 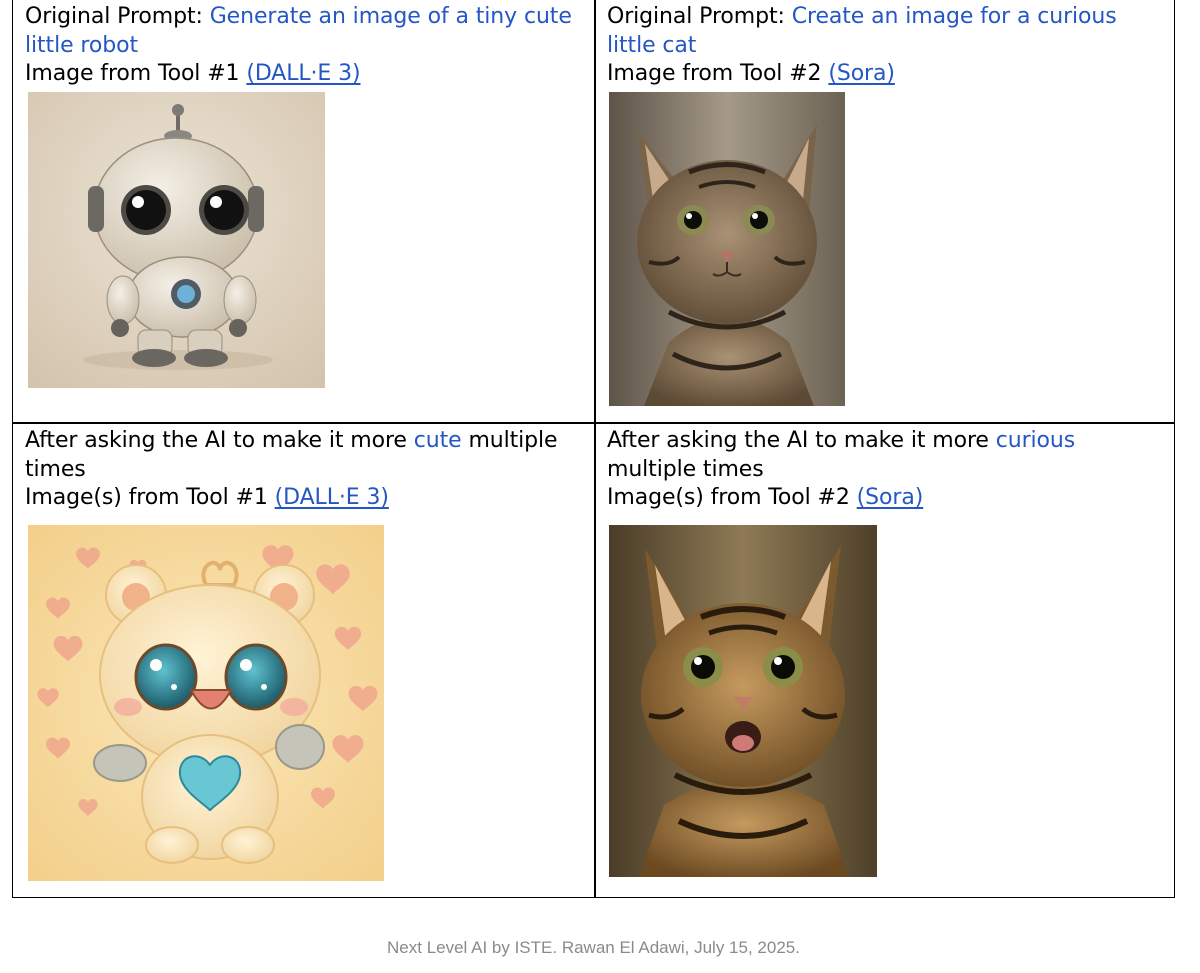 What do you see at coordinates (176, 240) in the screenshot?
I see `robot-image` at bounding box center [176, 240].